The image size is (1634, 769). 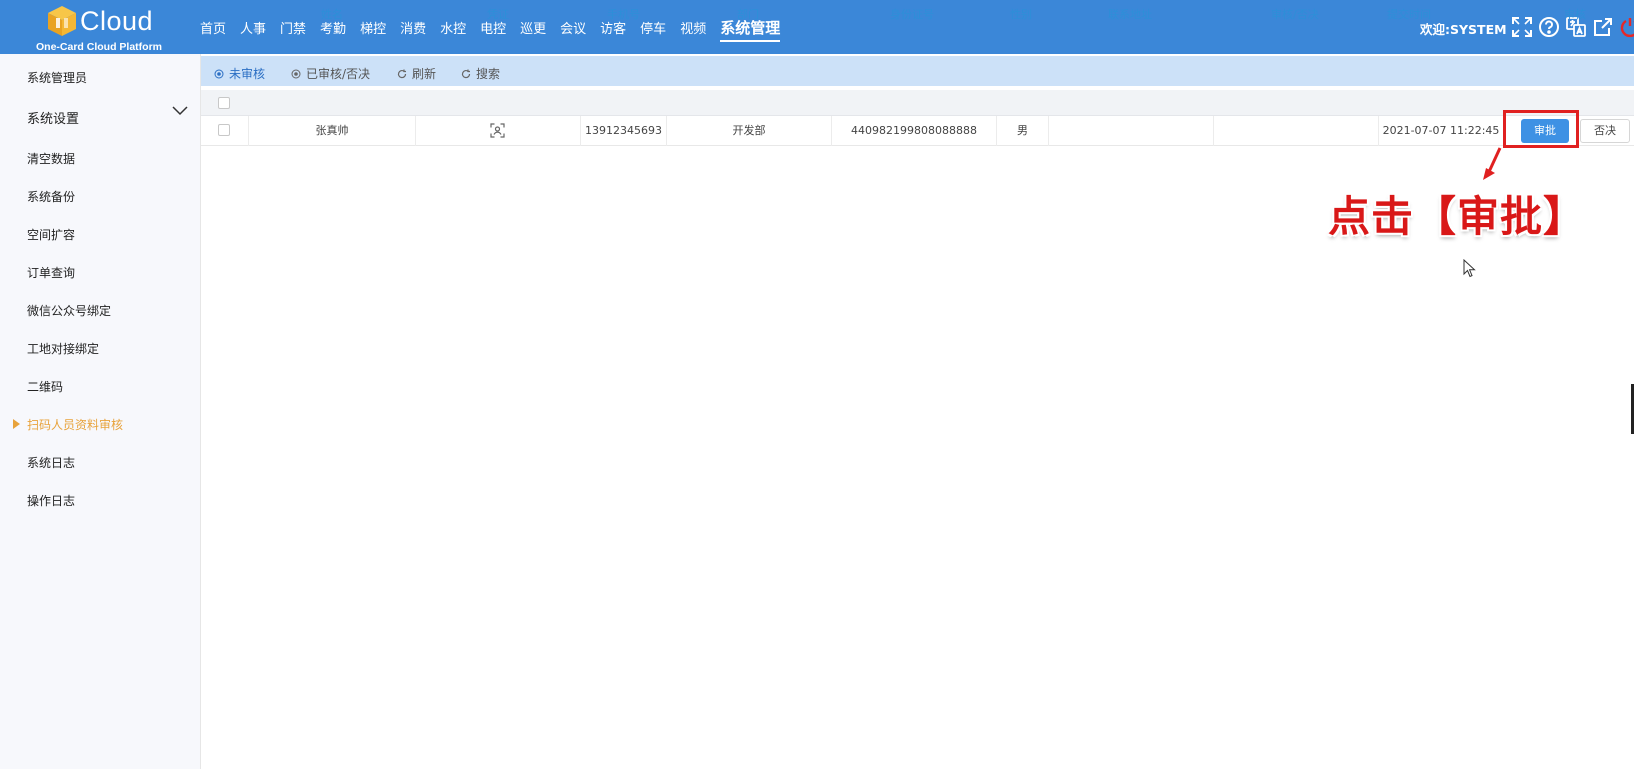 What do you see at coordinates (53, 117) in the screenshot?
I see `sidebar-group-settings: 系统设置` at bounding box center [53, 117].